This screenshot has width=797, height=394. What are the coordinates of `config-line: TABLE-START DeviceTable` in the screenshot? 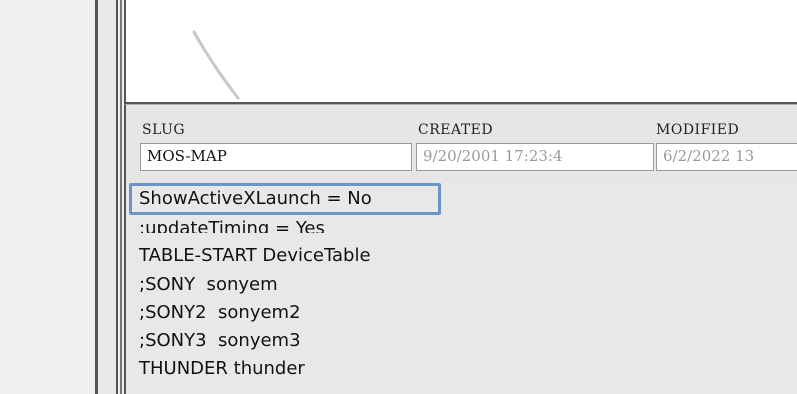 It's located at (255, 255).